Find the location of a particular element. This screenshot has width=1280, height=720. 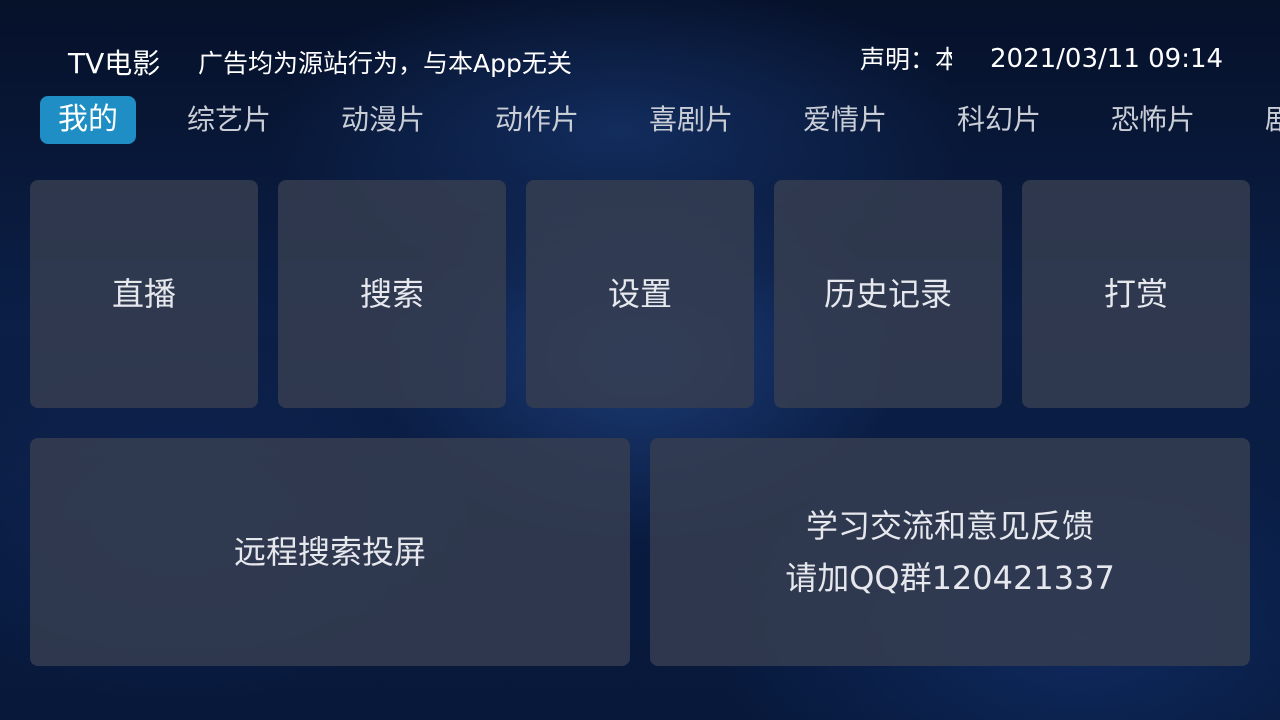

search-tile: 搜索 is located at coordinates (392, 294).